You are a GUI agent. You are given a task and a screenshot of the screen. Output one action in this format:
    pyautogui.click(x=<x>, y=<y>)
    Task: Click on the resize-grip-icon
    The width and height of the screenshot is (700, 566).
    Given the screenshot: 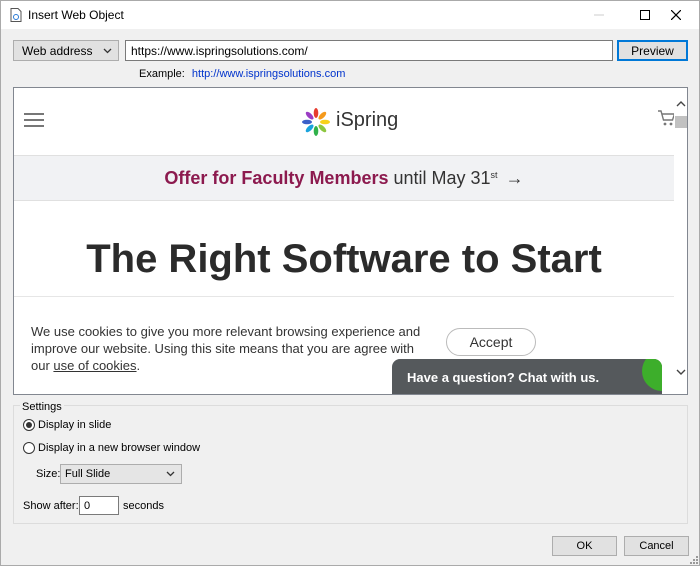 What is the action you would take?
    pyautogui.click(x=694, y=560)
    